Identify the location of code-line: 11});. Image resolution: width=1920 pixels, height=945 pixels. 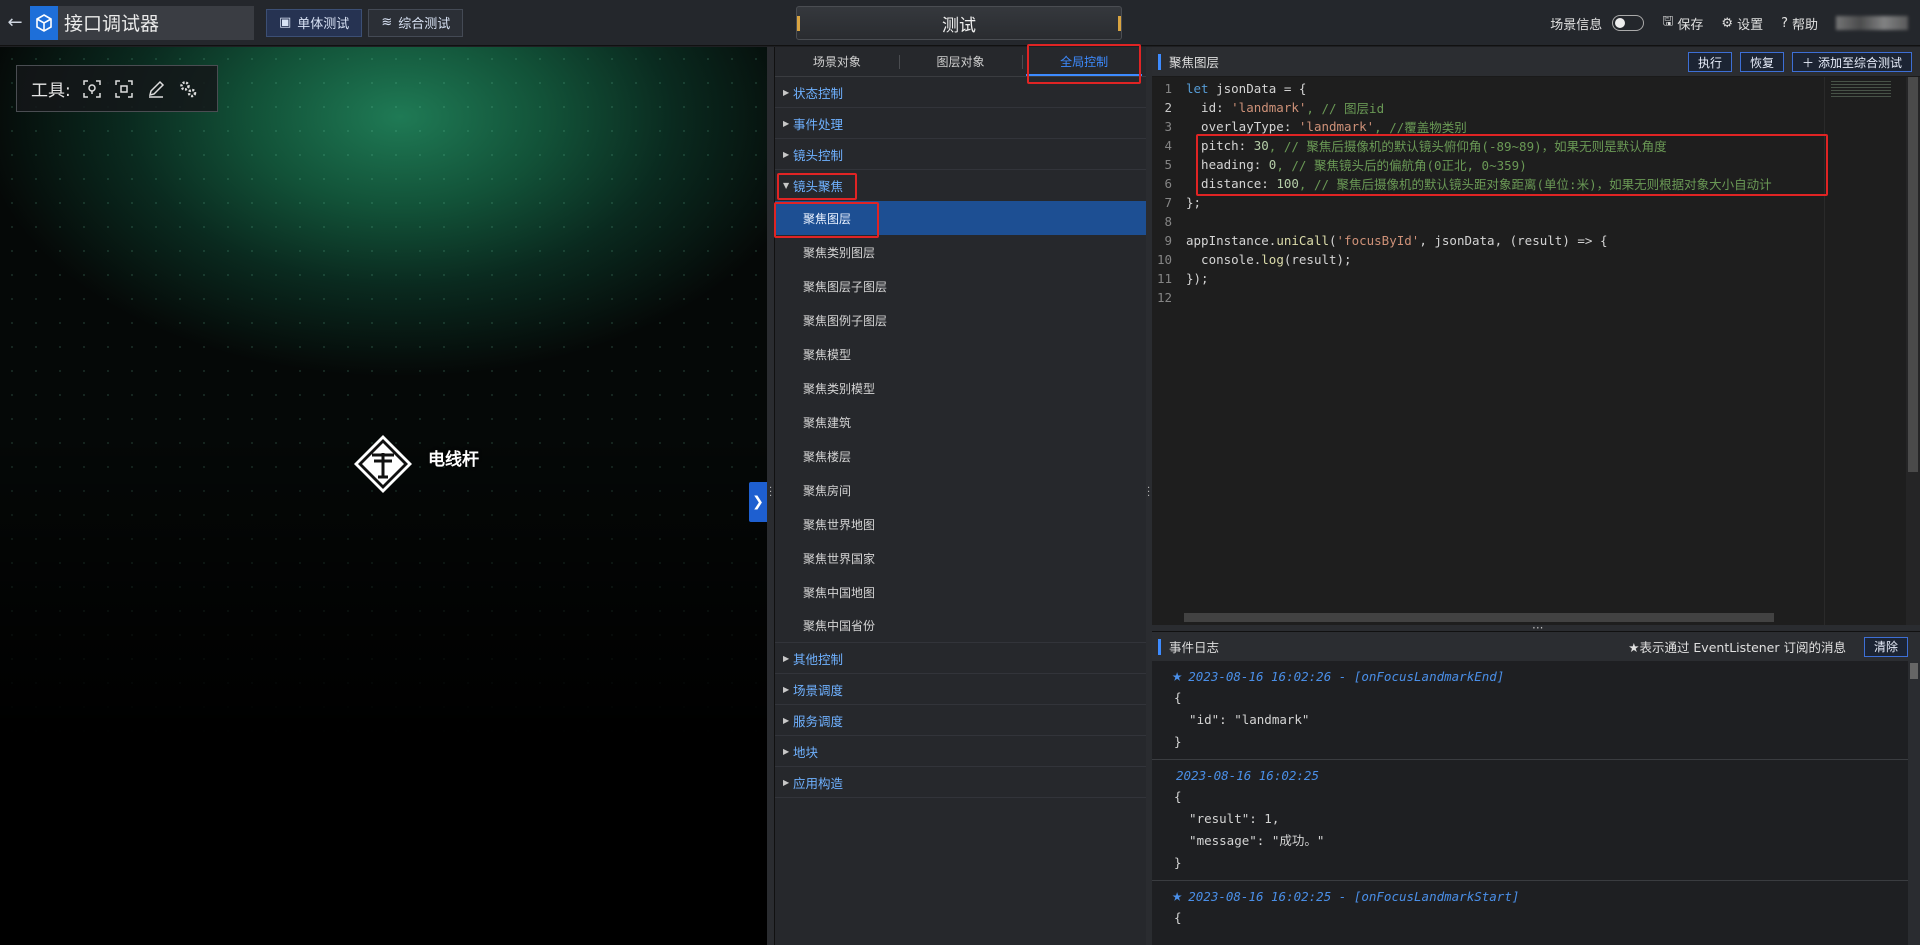
(1536, 278).